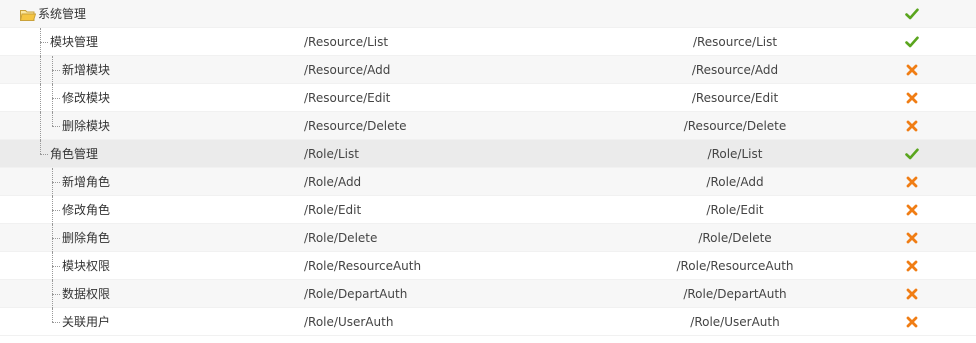  I want to click on resource-url: /Resource/List, so click(735, 42).